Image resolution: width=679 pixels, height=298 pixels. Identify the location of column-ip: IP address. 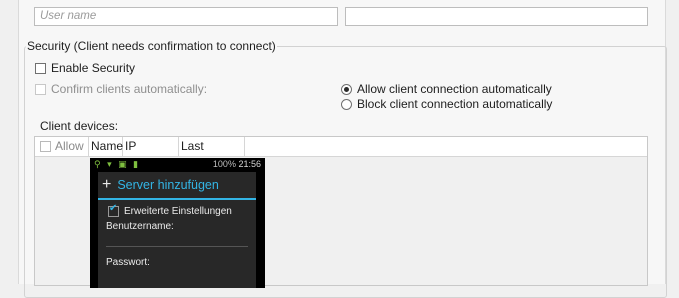
(151, 154).